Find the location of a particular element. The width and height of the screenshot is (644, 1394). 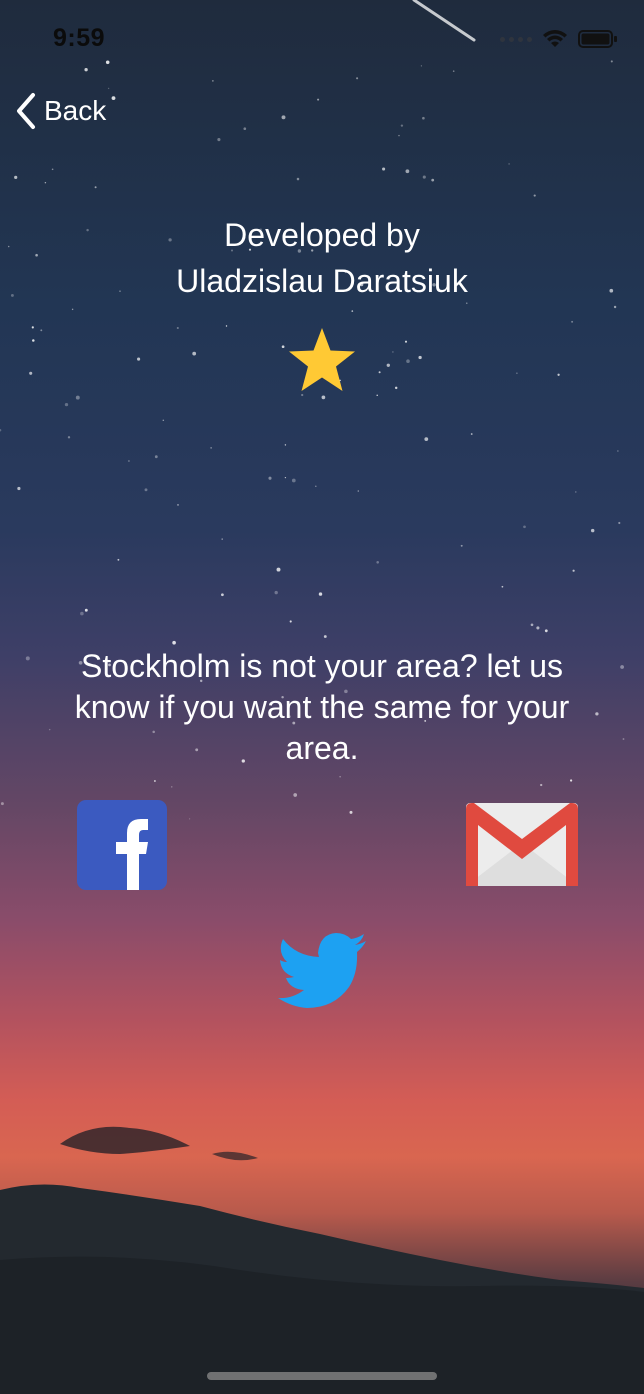

chevron-left-icon is located at coordinates (26, 111).